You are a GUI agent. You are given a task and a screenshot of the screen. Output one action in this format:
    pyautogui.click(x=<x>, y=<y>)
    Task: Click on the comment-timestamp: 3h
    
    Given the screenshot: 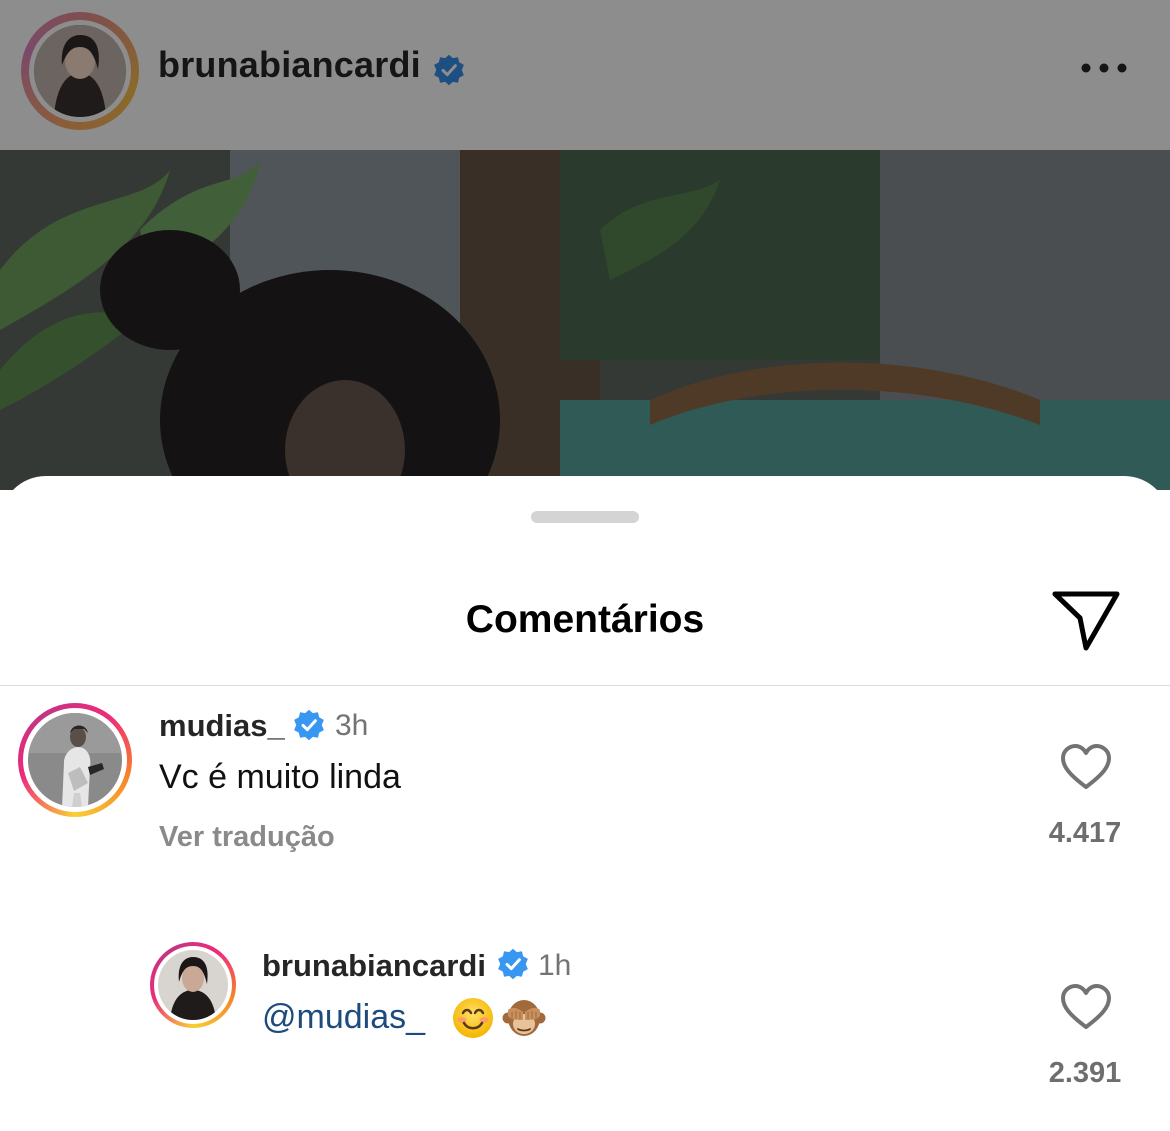 What is the action you would take?
    pyautogui.click(x=352, y=725)
    